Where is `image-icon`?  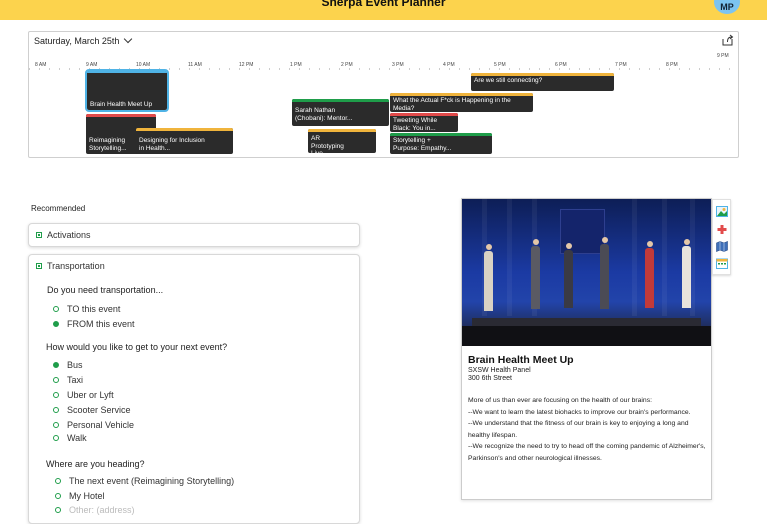
image-icon is located at coordinates (722, 211).